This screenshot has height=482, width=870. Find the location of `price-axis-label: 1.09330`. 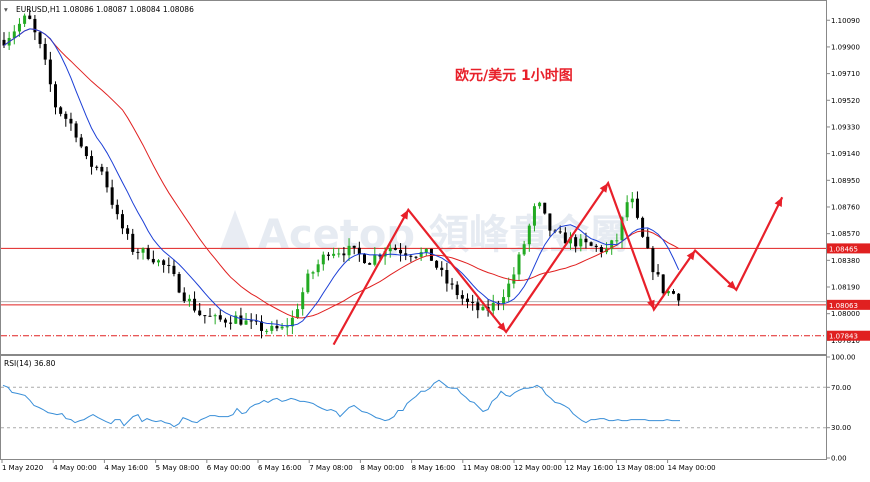

price-axis-label: 1.09330 is located at coordinates (845, 127).